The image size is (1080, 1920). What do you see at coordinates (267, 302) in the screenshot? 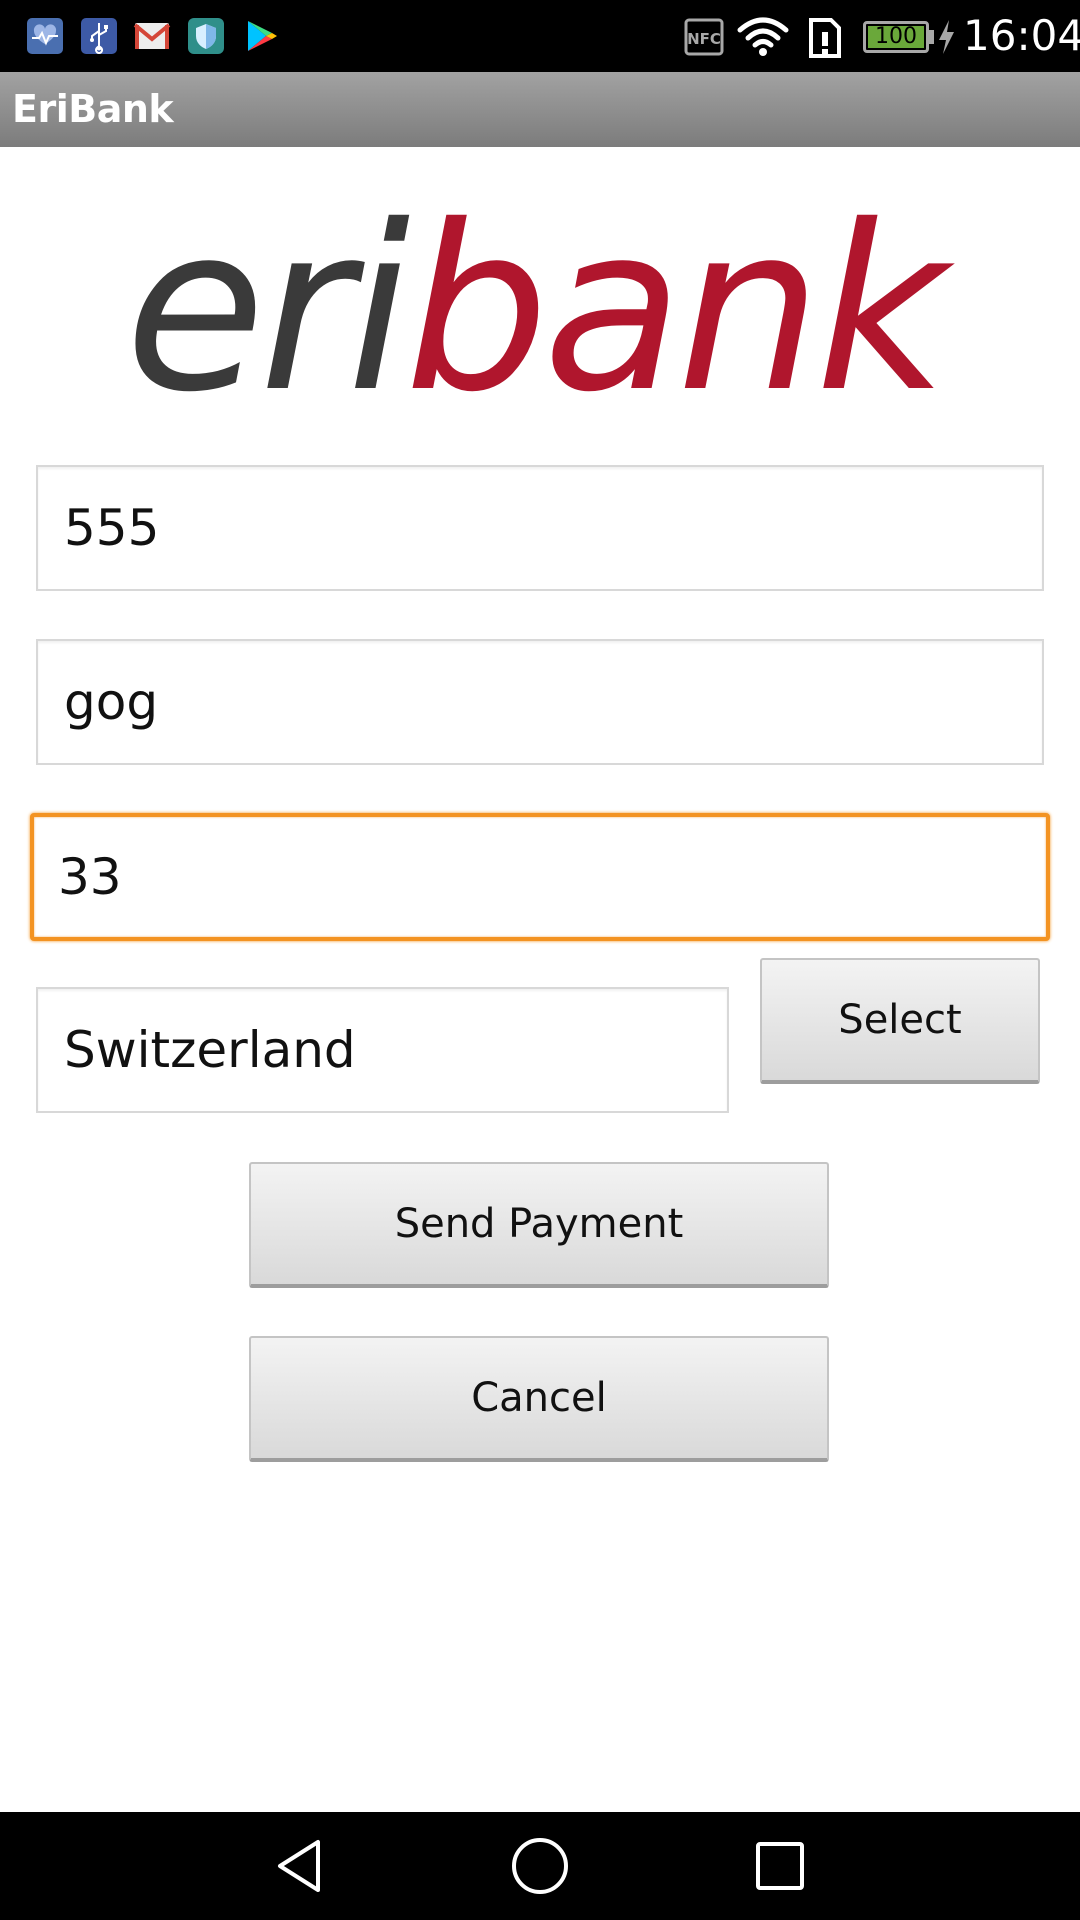
I see `logo-part-eri: eri` at bounding box center [267, 302].